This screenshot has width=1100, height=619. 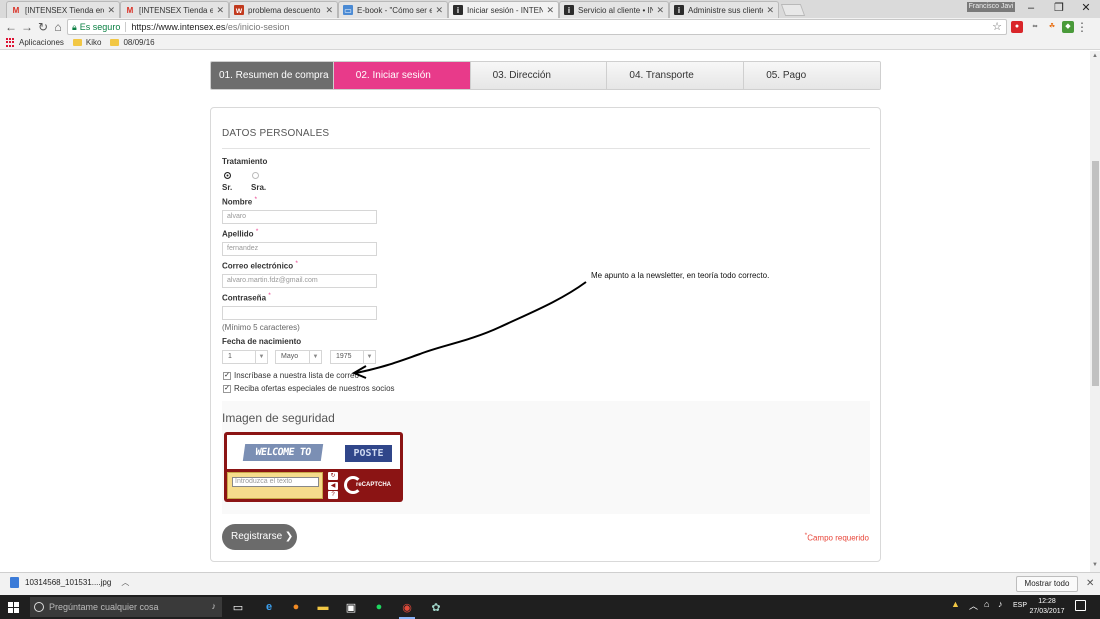 What do you see at coordinates (676, 75) in the screenshot?
I see `step-shipping: 04. Transporte` at bounding box center [676, 75].